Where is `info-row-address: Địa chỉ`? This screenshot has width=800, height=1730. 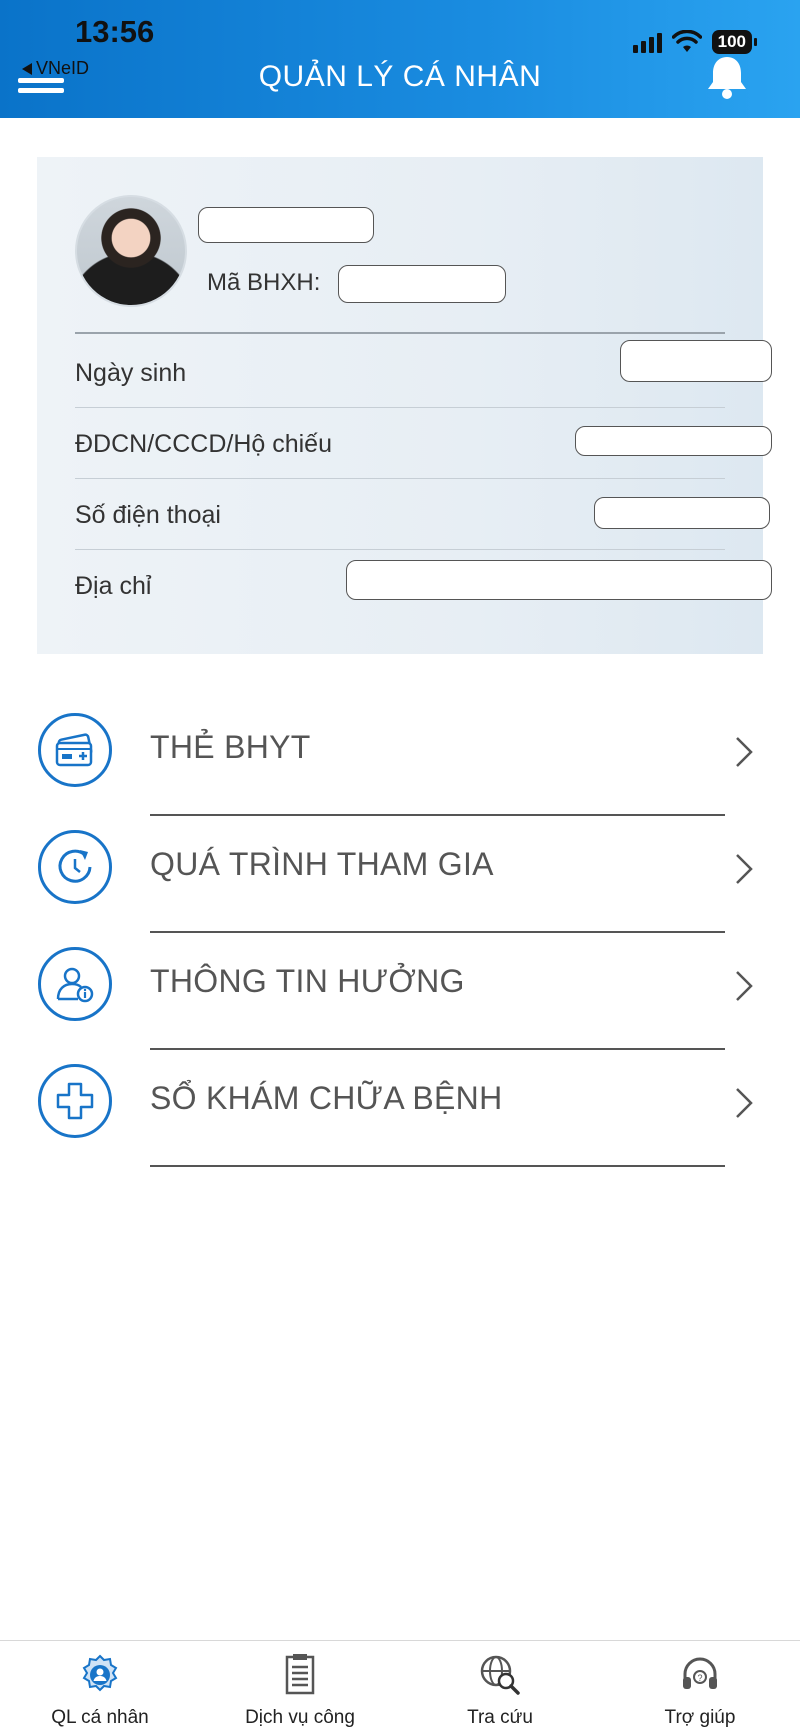 info-row-address: Địa chỉ is located at coordinates (423, 585).